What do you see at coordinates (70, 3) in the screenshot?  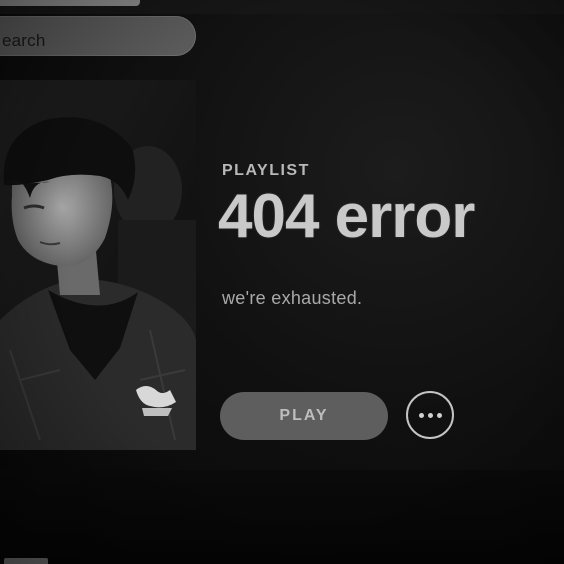 I see `top-bar-mark` at bounding box center [70, 3].